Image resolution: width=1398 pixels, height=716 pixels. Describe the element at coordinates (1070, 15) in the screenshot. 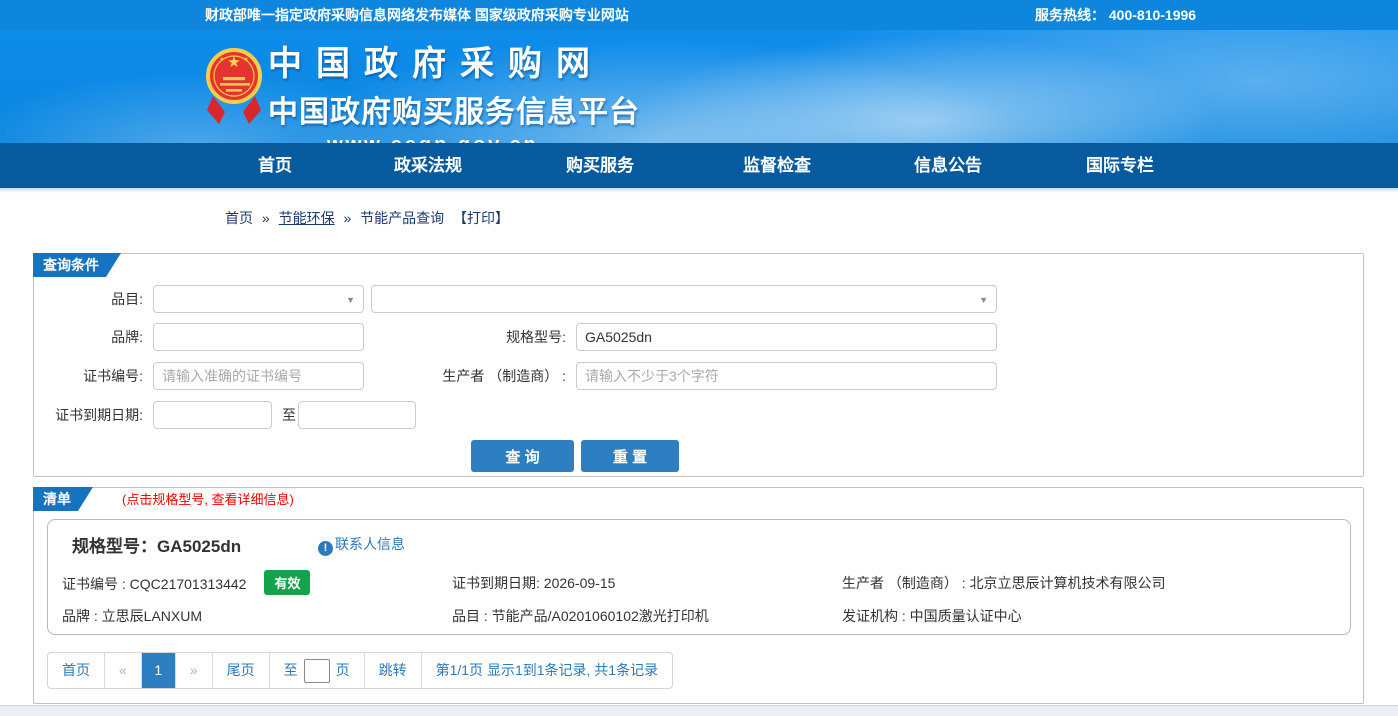

I see `hotline-label: 服务热线：` at that location.